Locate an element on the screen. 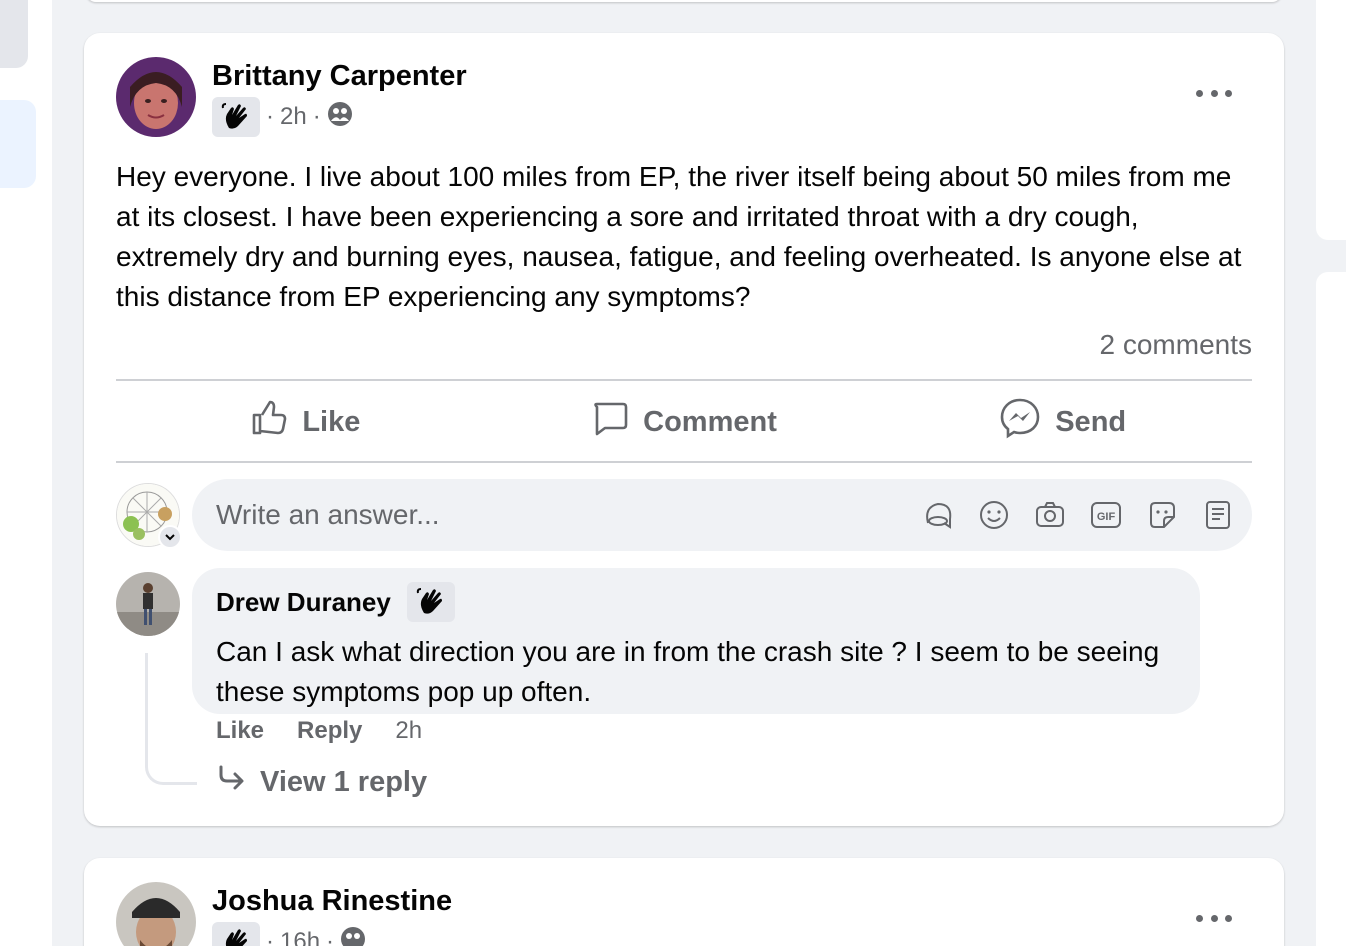  svg-text: GIF is located at coordinates (1106, 517).